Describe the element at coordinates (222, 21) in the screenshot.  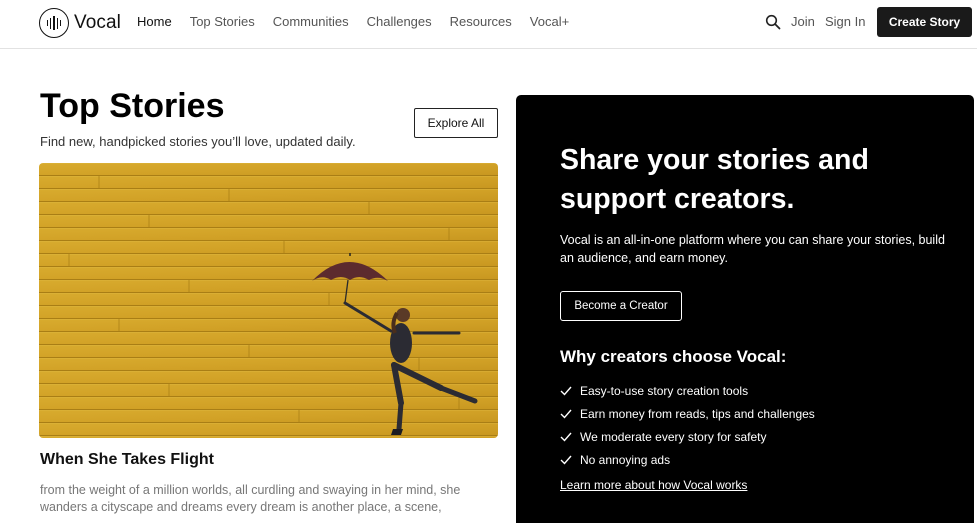
I see `nav-top-stories: Top Stories` at that location.